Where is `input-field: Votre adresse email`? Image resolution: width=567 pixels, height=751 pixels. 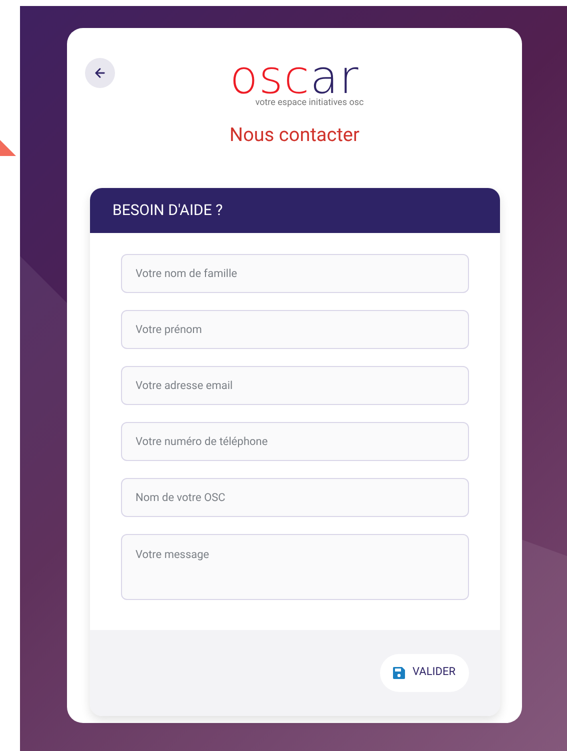
input-field: Votre adresse email is located at coordinates (294, 385).